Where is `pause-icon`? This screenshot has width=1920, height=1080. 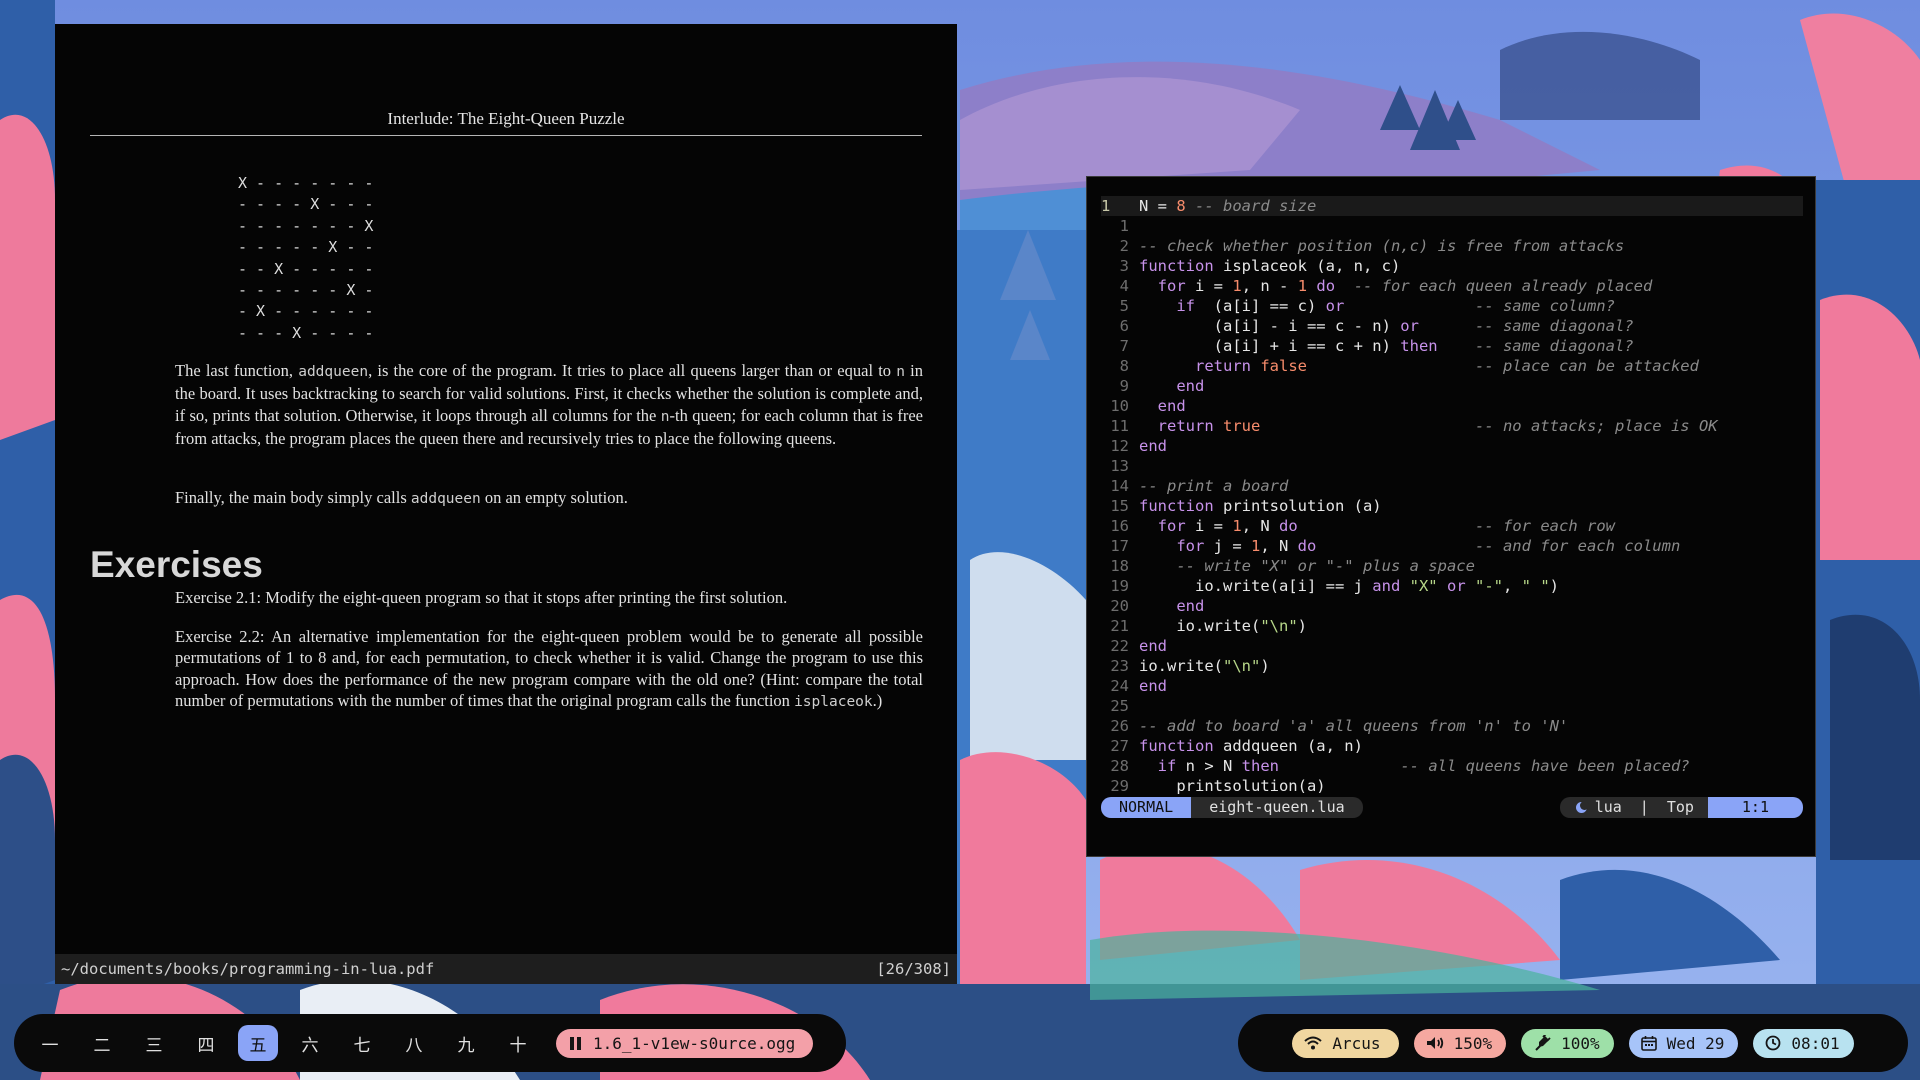
pause-icon is located at coordinates (575, 1043).